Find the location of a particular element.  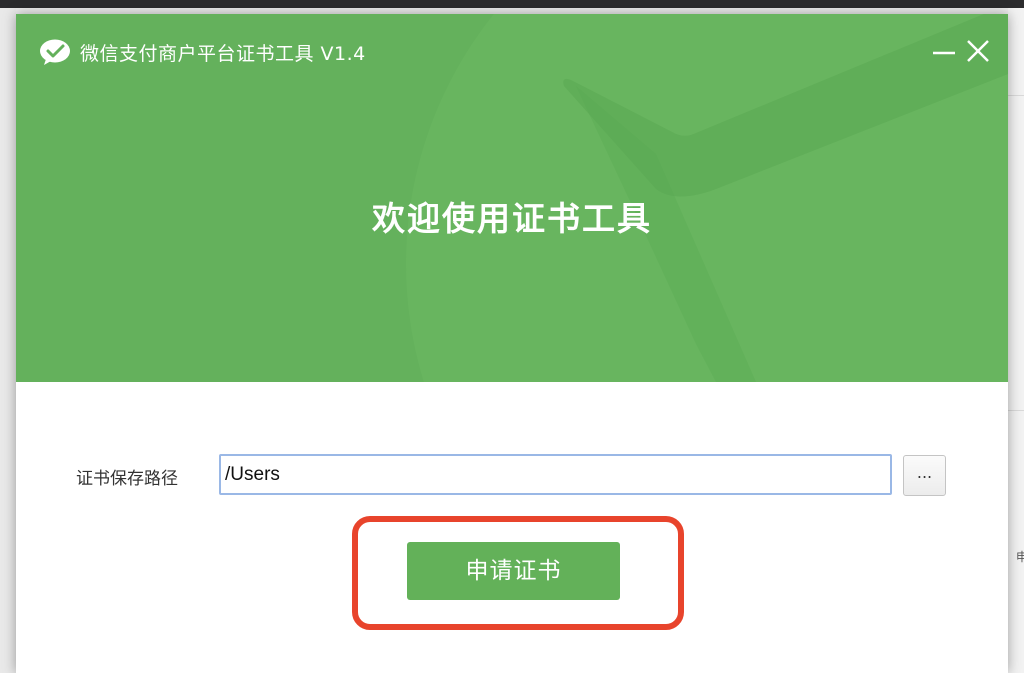

minimize-button is located at coordinates (944, 51).